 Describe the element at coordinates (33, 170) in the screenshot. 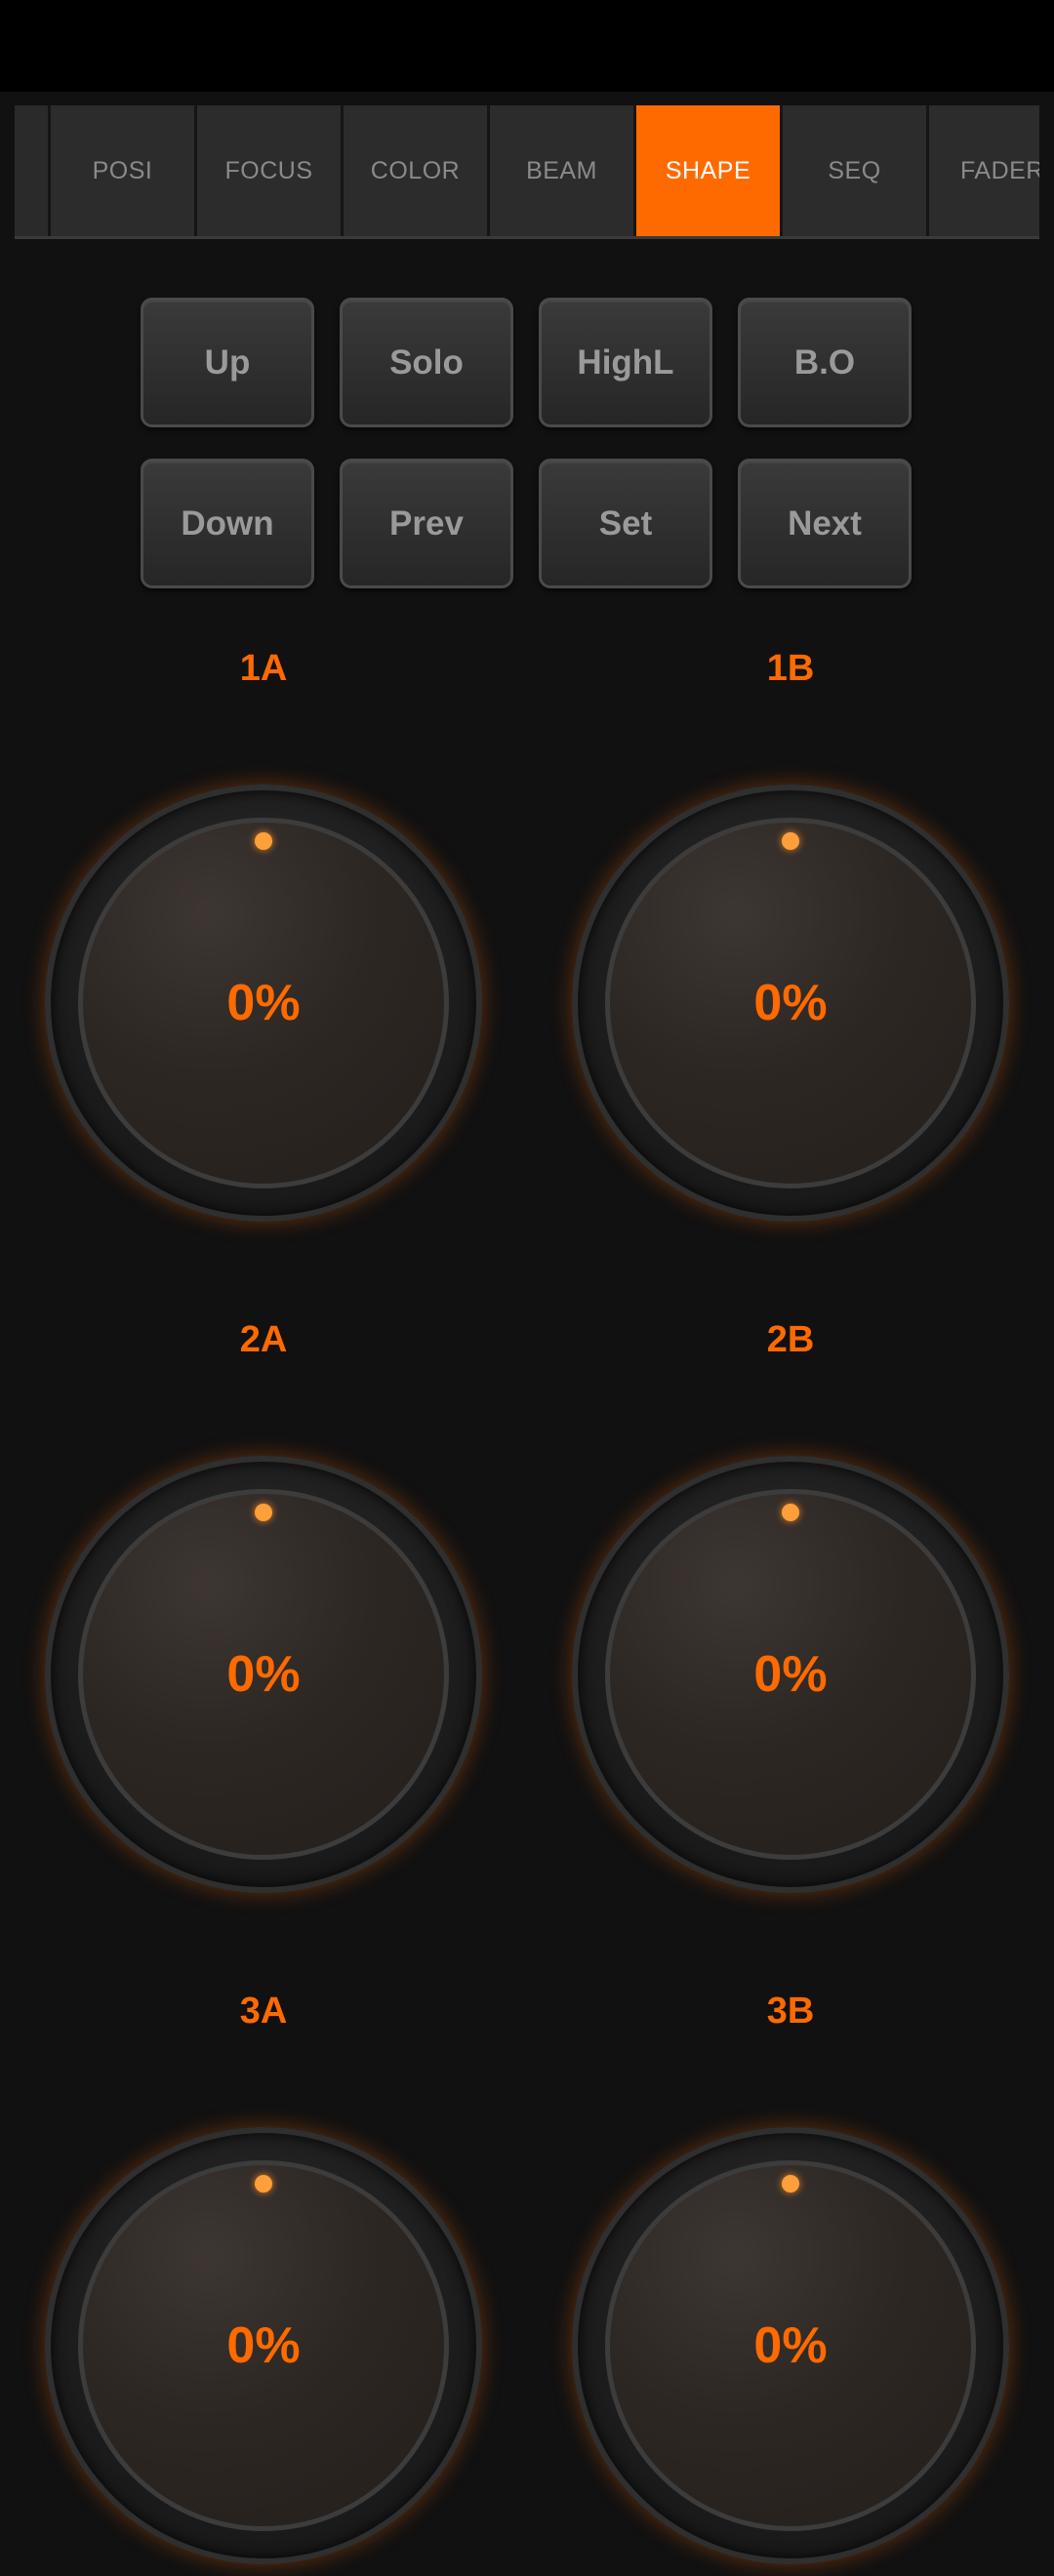

I see `tab-scroll-stub` at that location.